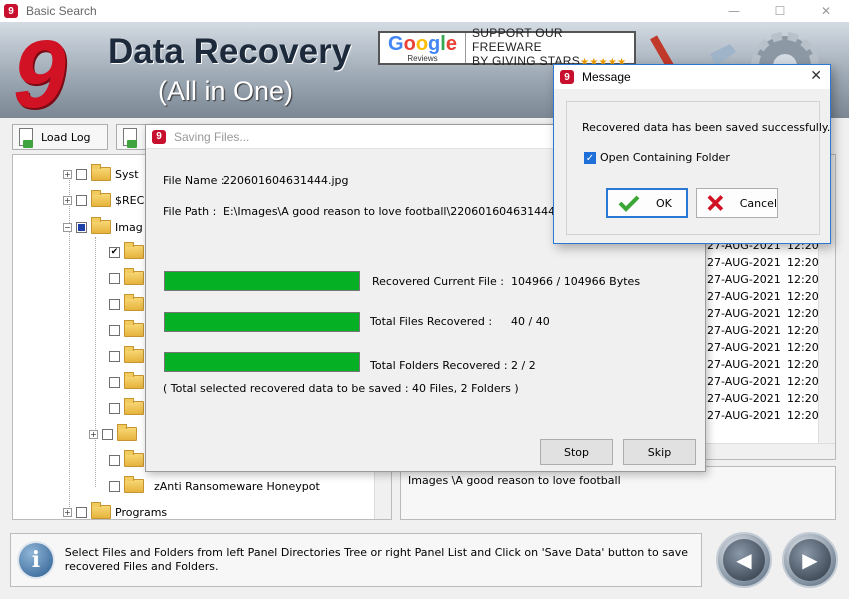 The image size is (849, 599). Describe the element at coordinates (737, 203) in the screenshot. I see `cancel-button: Cancel` at that location.